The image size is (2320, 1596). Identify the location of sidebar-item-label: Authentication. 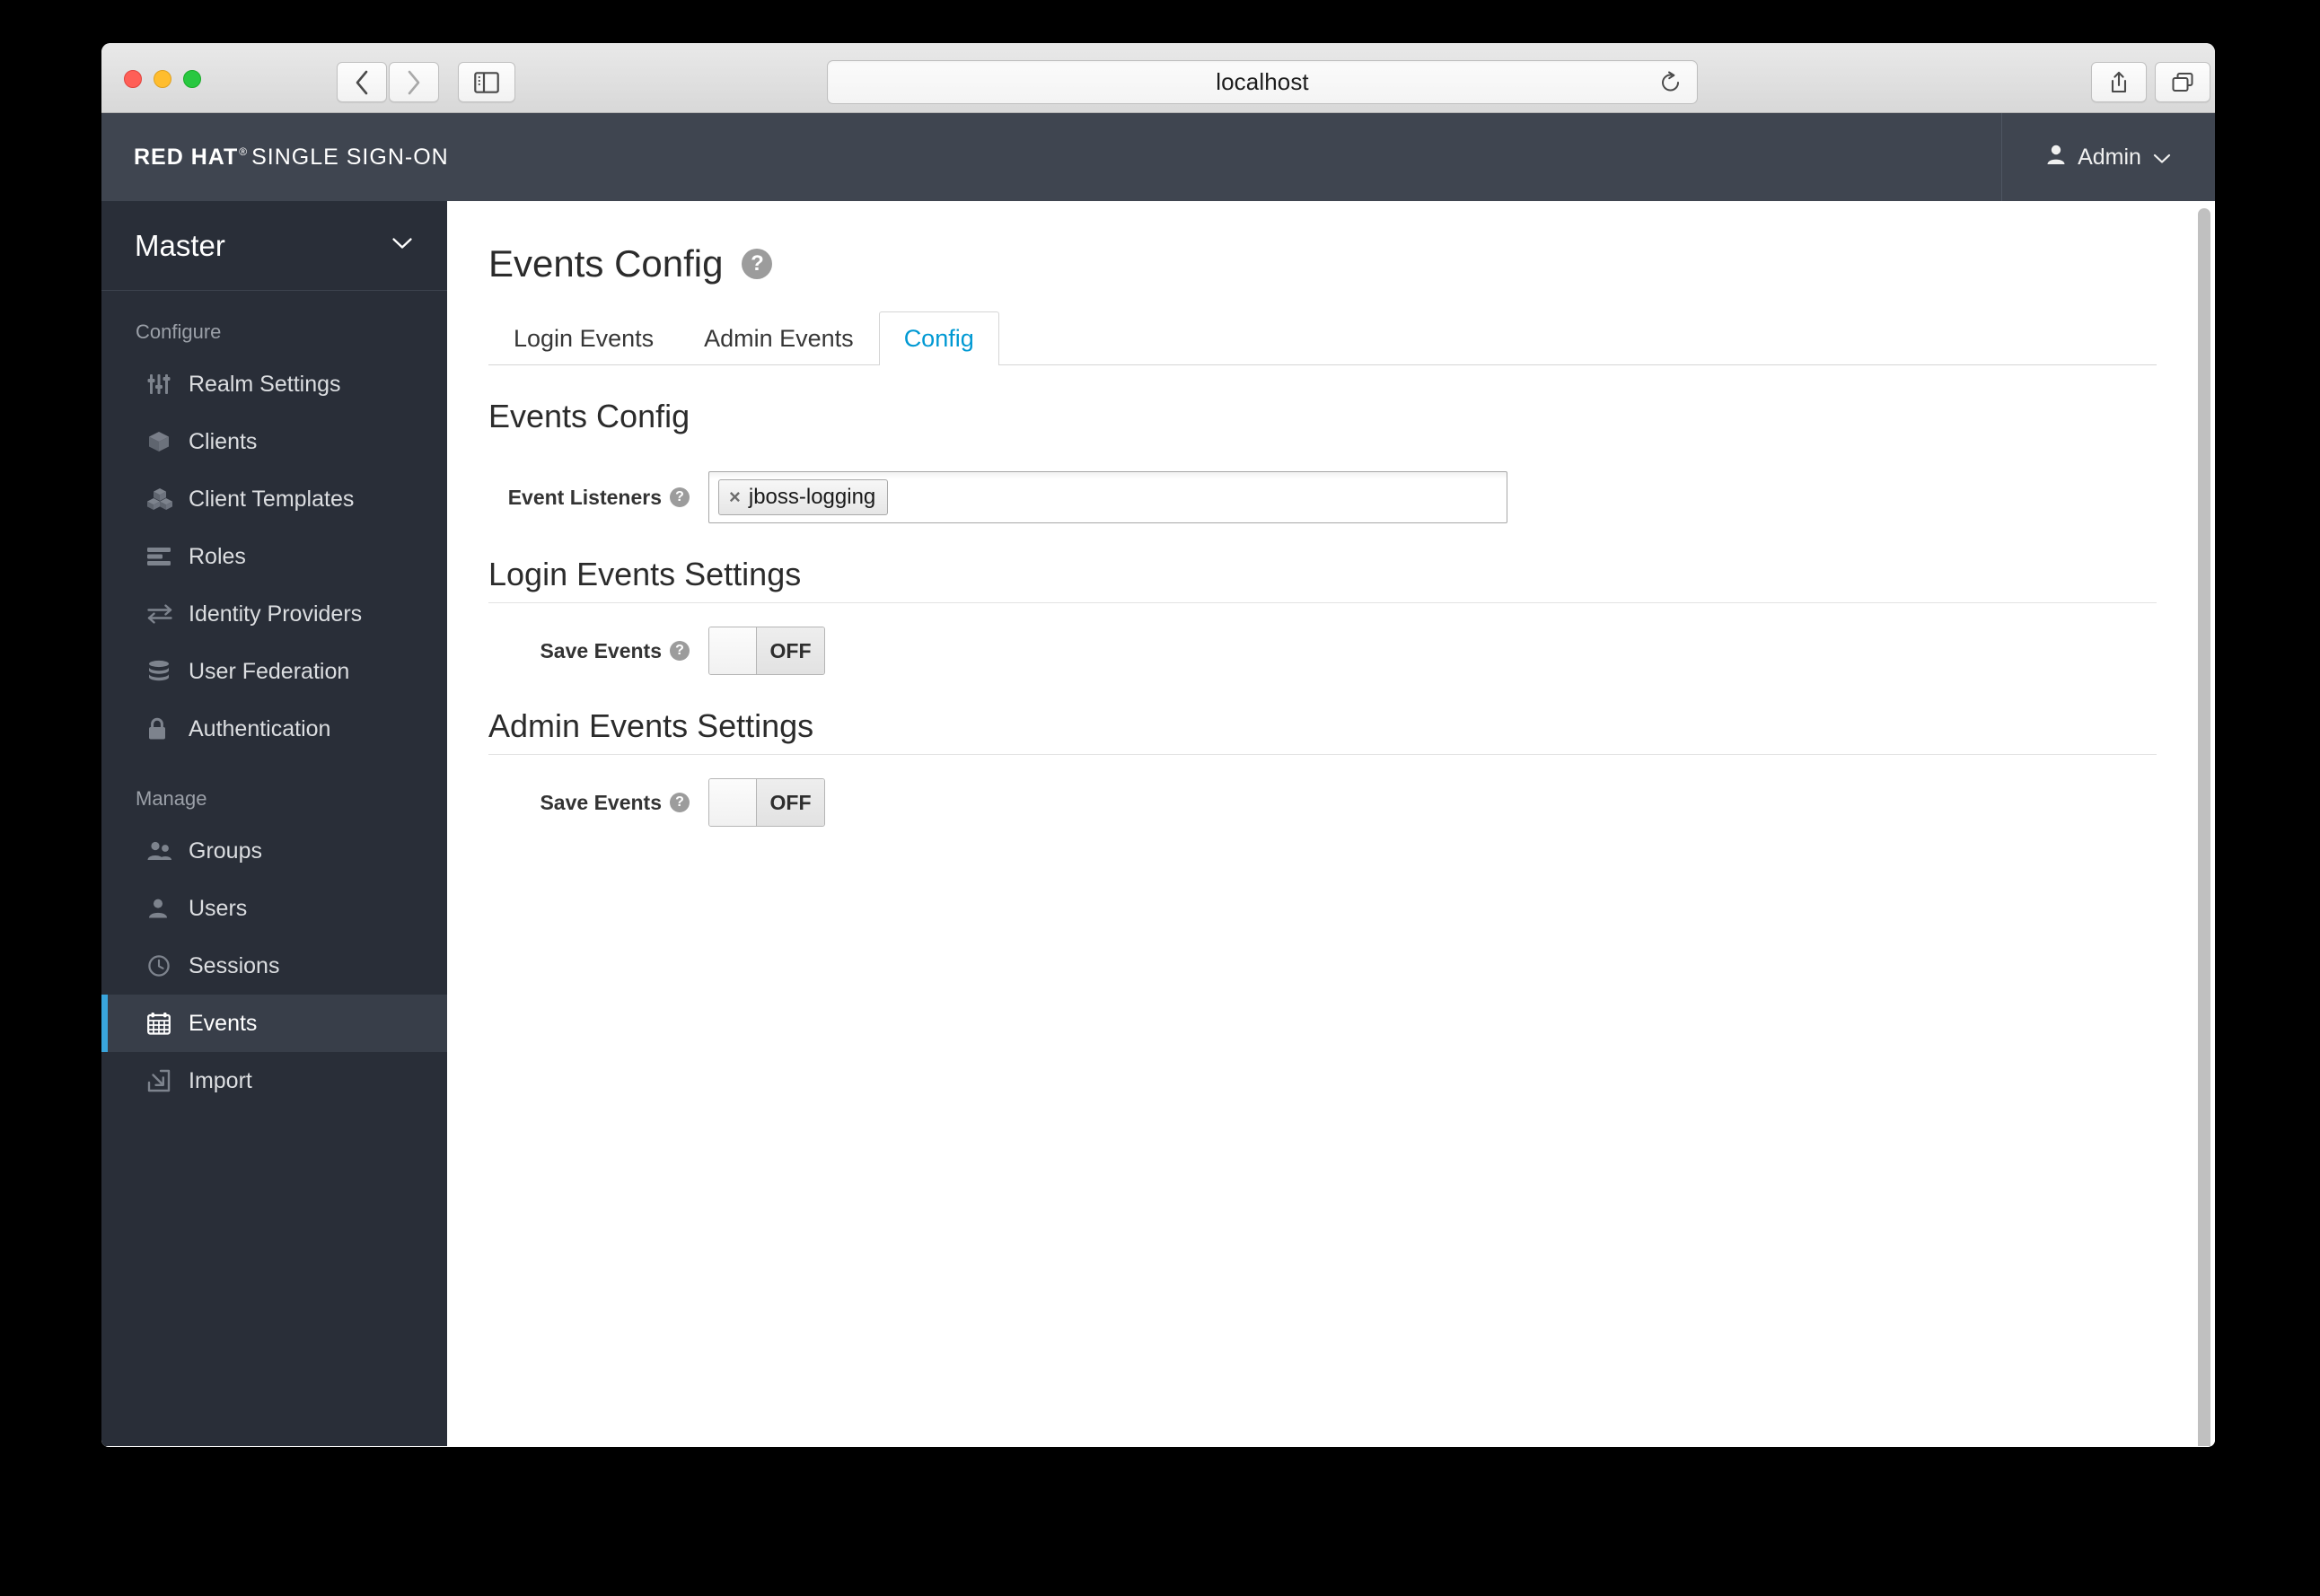
(260, 728).